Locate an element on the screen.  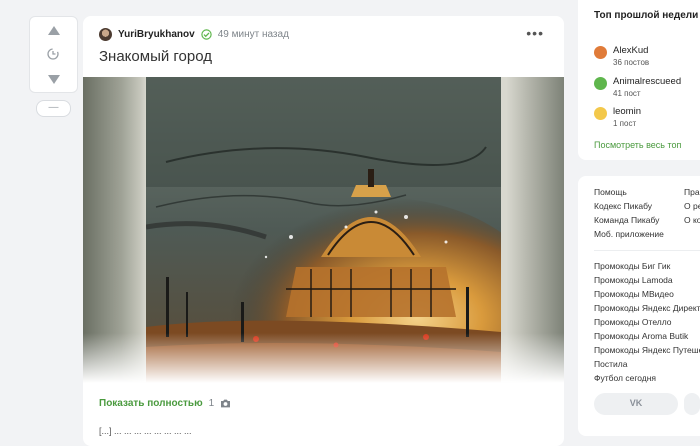
divider is located at coordinates (647, 250).